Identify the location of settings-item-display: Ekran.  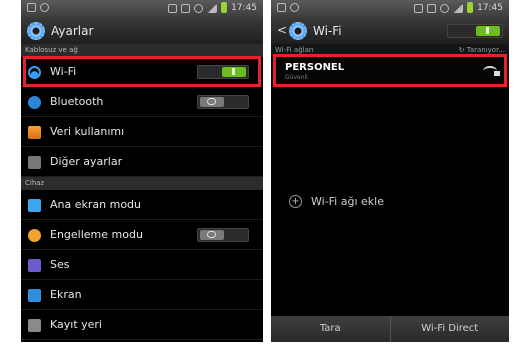
(142, 295).